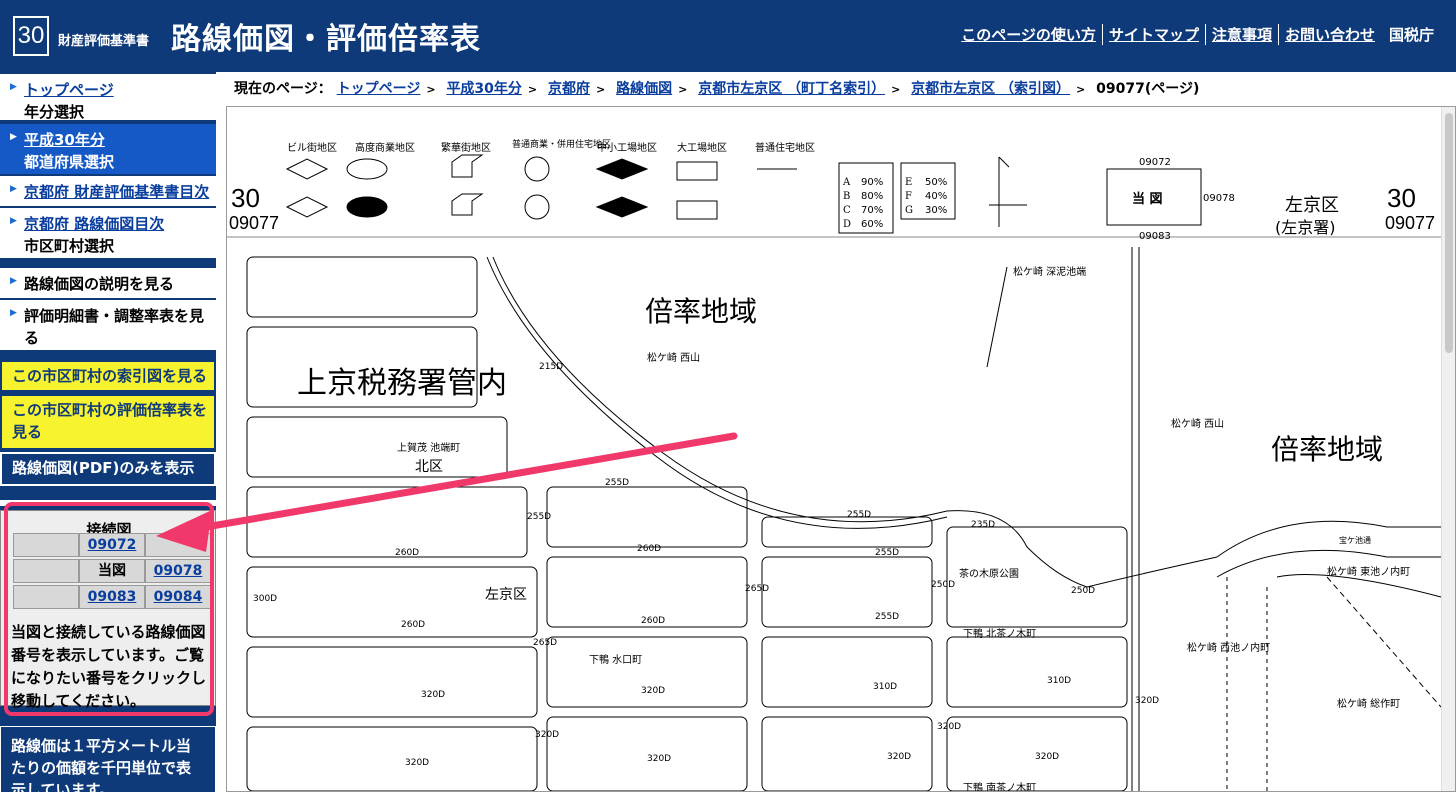  I want to click on year-logo: 30, so click(31, 36).